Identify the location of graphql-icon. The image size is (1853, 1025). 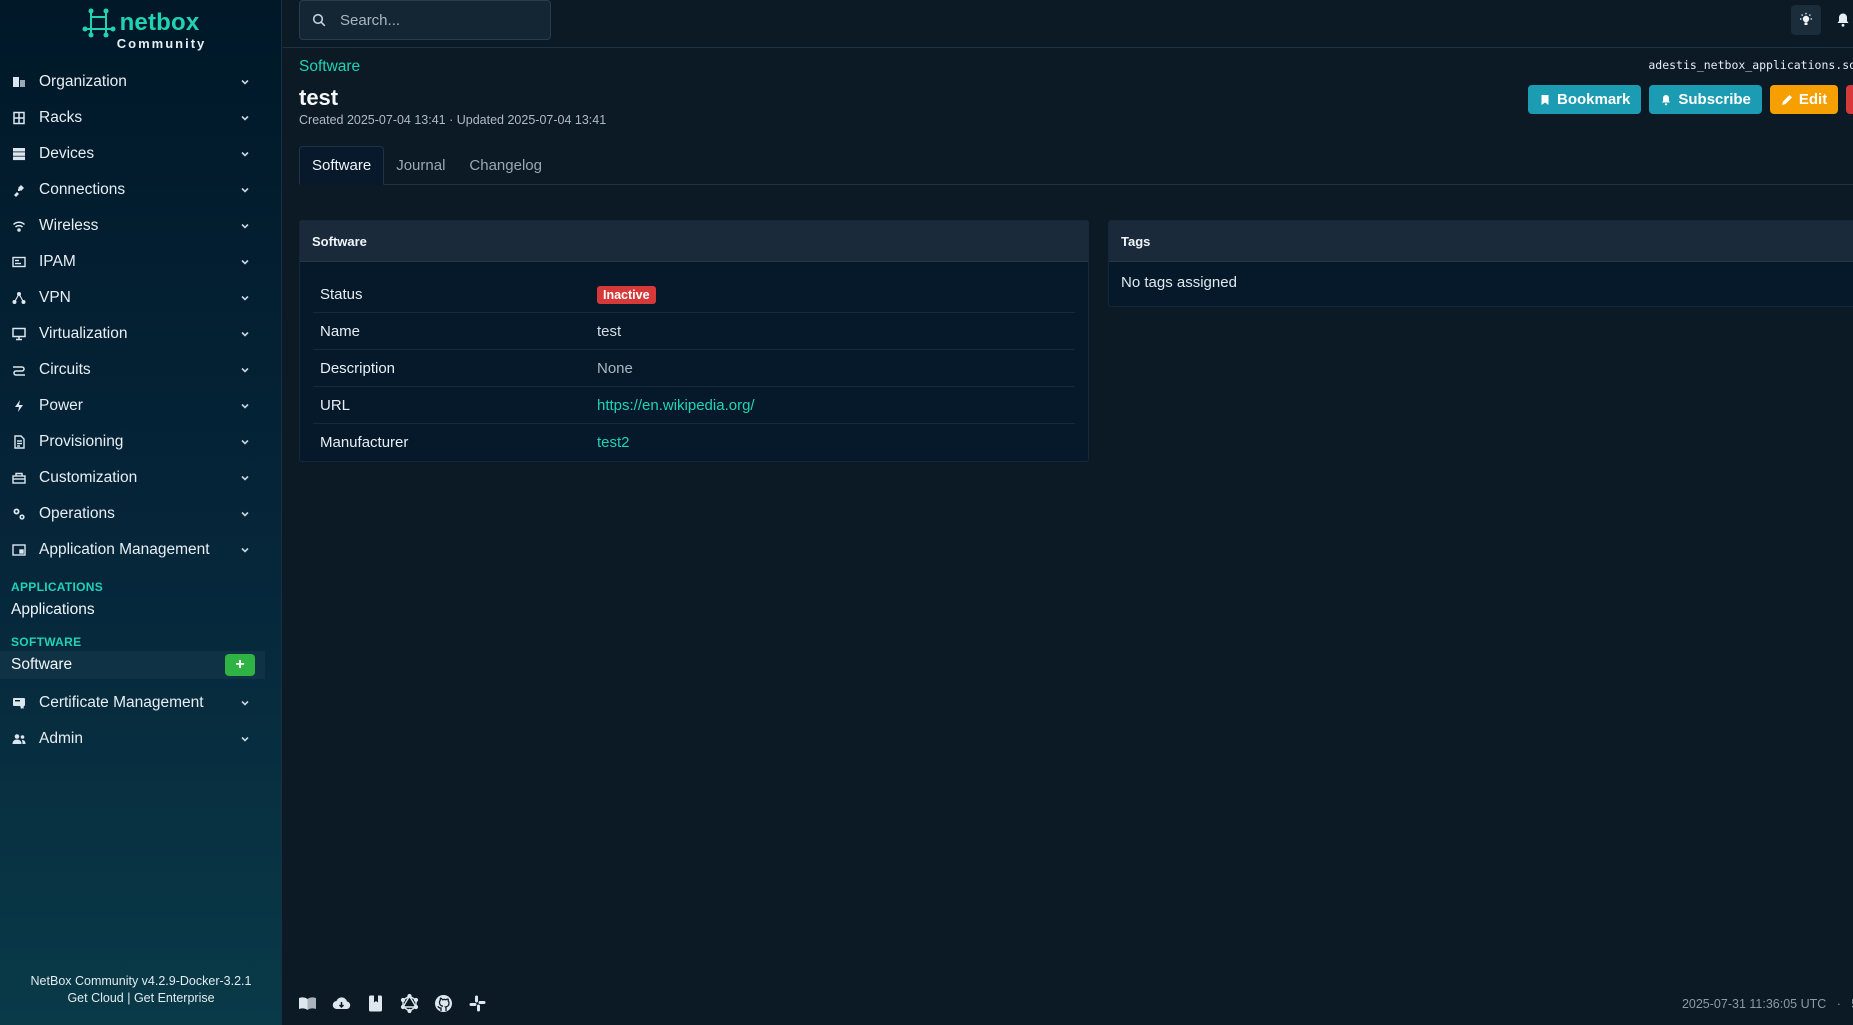
(409, 1003).